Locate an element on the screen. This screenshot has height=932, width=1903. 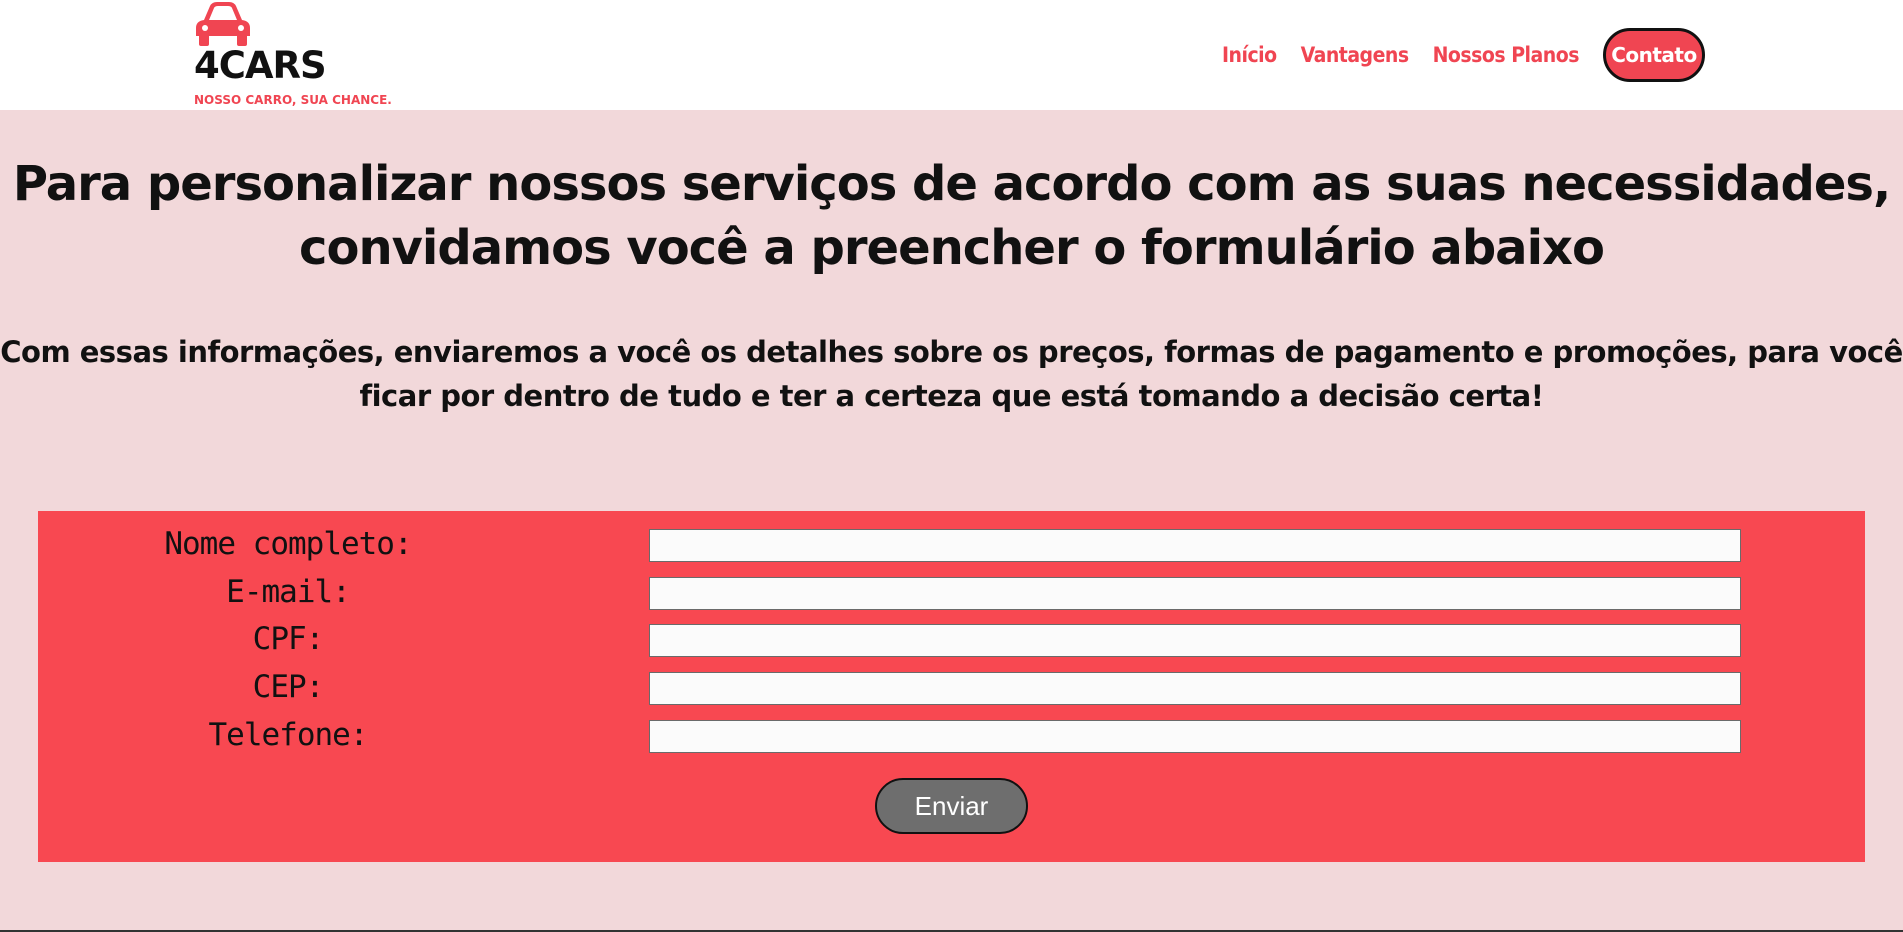
nome-field is located at coordinates (1195, 545).